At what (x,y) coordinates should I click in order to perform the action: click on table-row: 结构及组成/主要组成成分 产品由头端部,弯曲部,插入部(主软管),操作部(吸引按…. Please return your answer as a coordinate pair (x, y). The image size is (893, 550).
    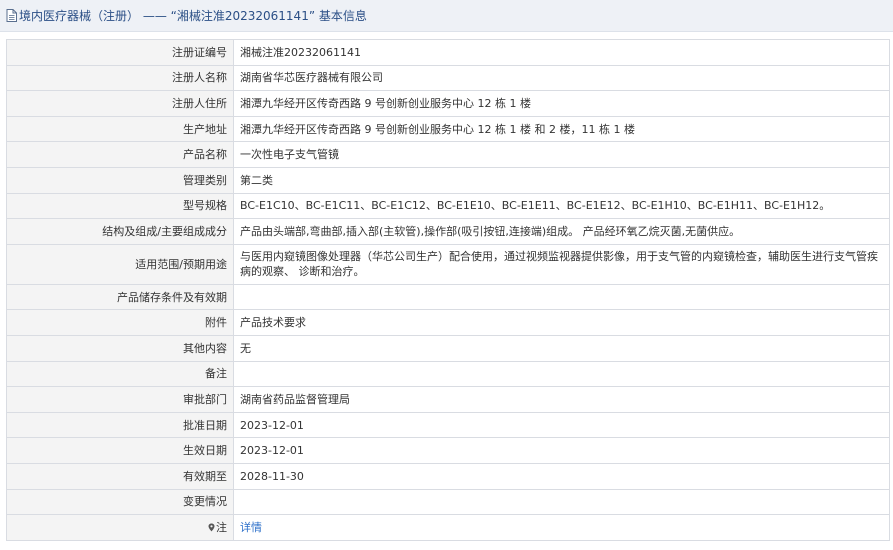
    Looking at the image, I should click on (448, 231).